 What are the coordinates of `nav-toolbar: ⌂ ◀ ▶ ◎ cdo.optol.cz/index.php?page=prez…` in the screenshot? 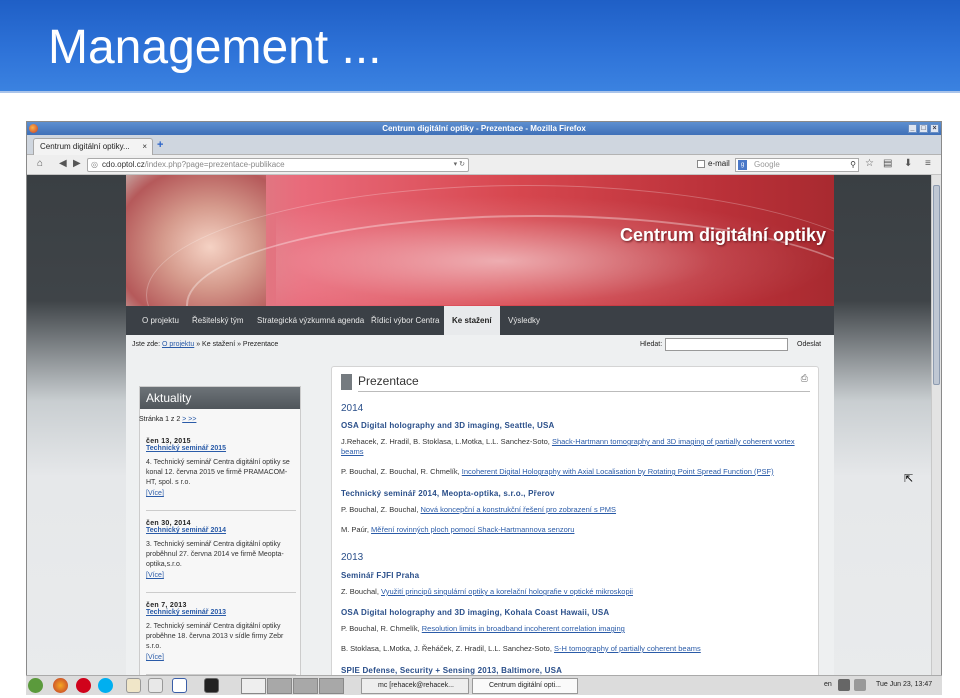 It's located at (484, 165).